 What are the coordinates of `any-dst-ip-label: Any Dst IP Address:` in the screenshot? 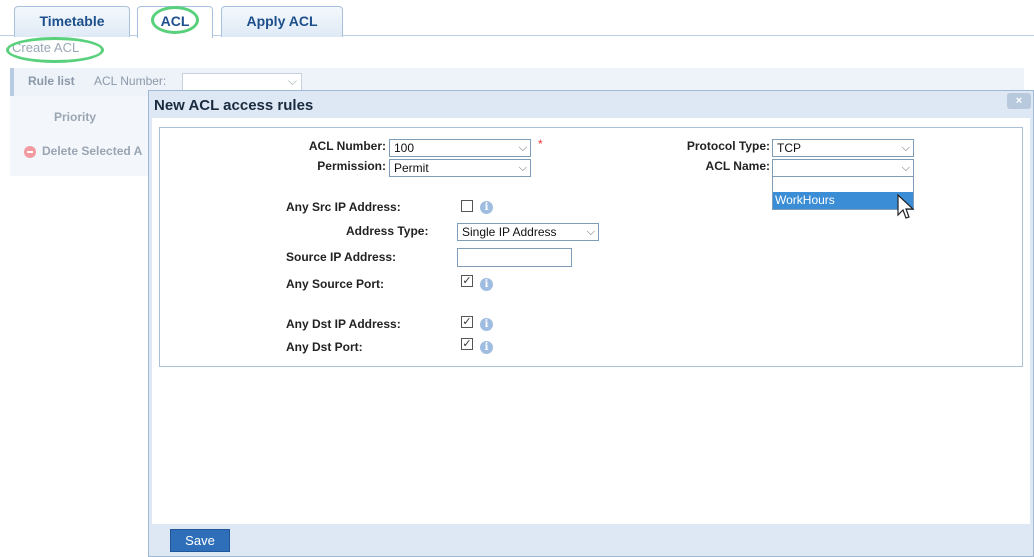 It's located at (343, 324).